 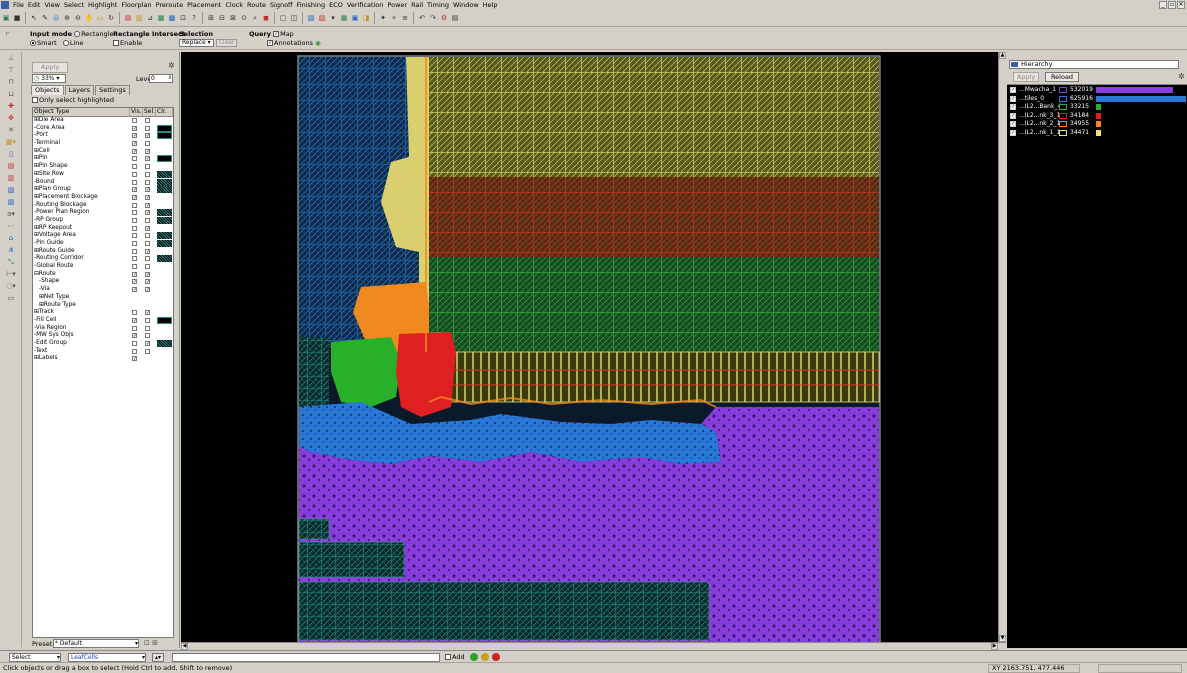 I want to click on hierarchy-select: Hierarchy, so click(x=1094, y=64).